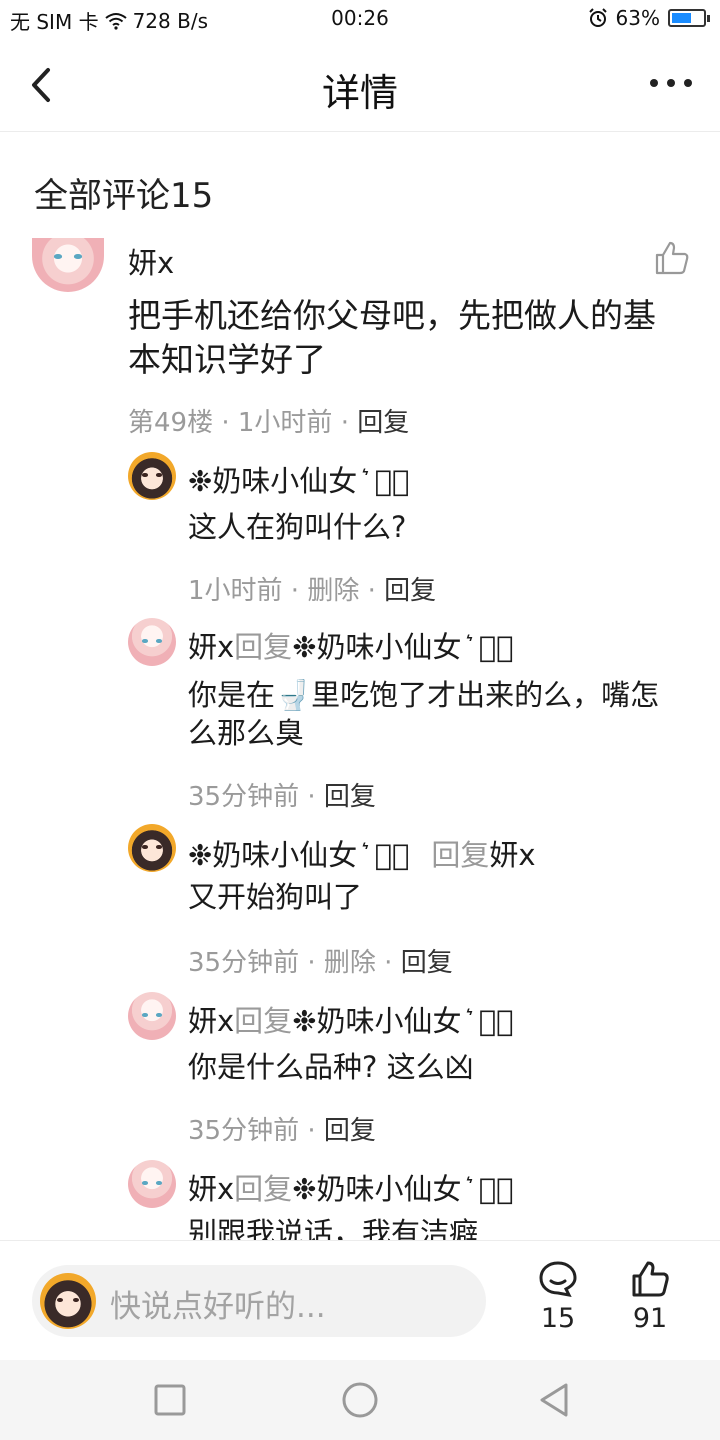  What do you see at coordinates (637, 18) in the screenshot?
I see `battery-percent: 63%` at bounding box center [637, 18].